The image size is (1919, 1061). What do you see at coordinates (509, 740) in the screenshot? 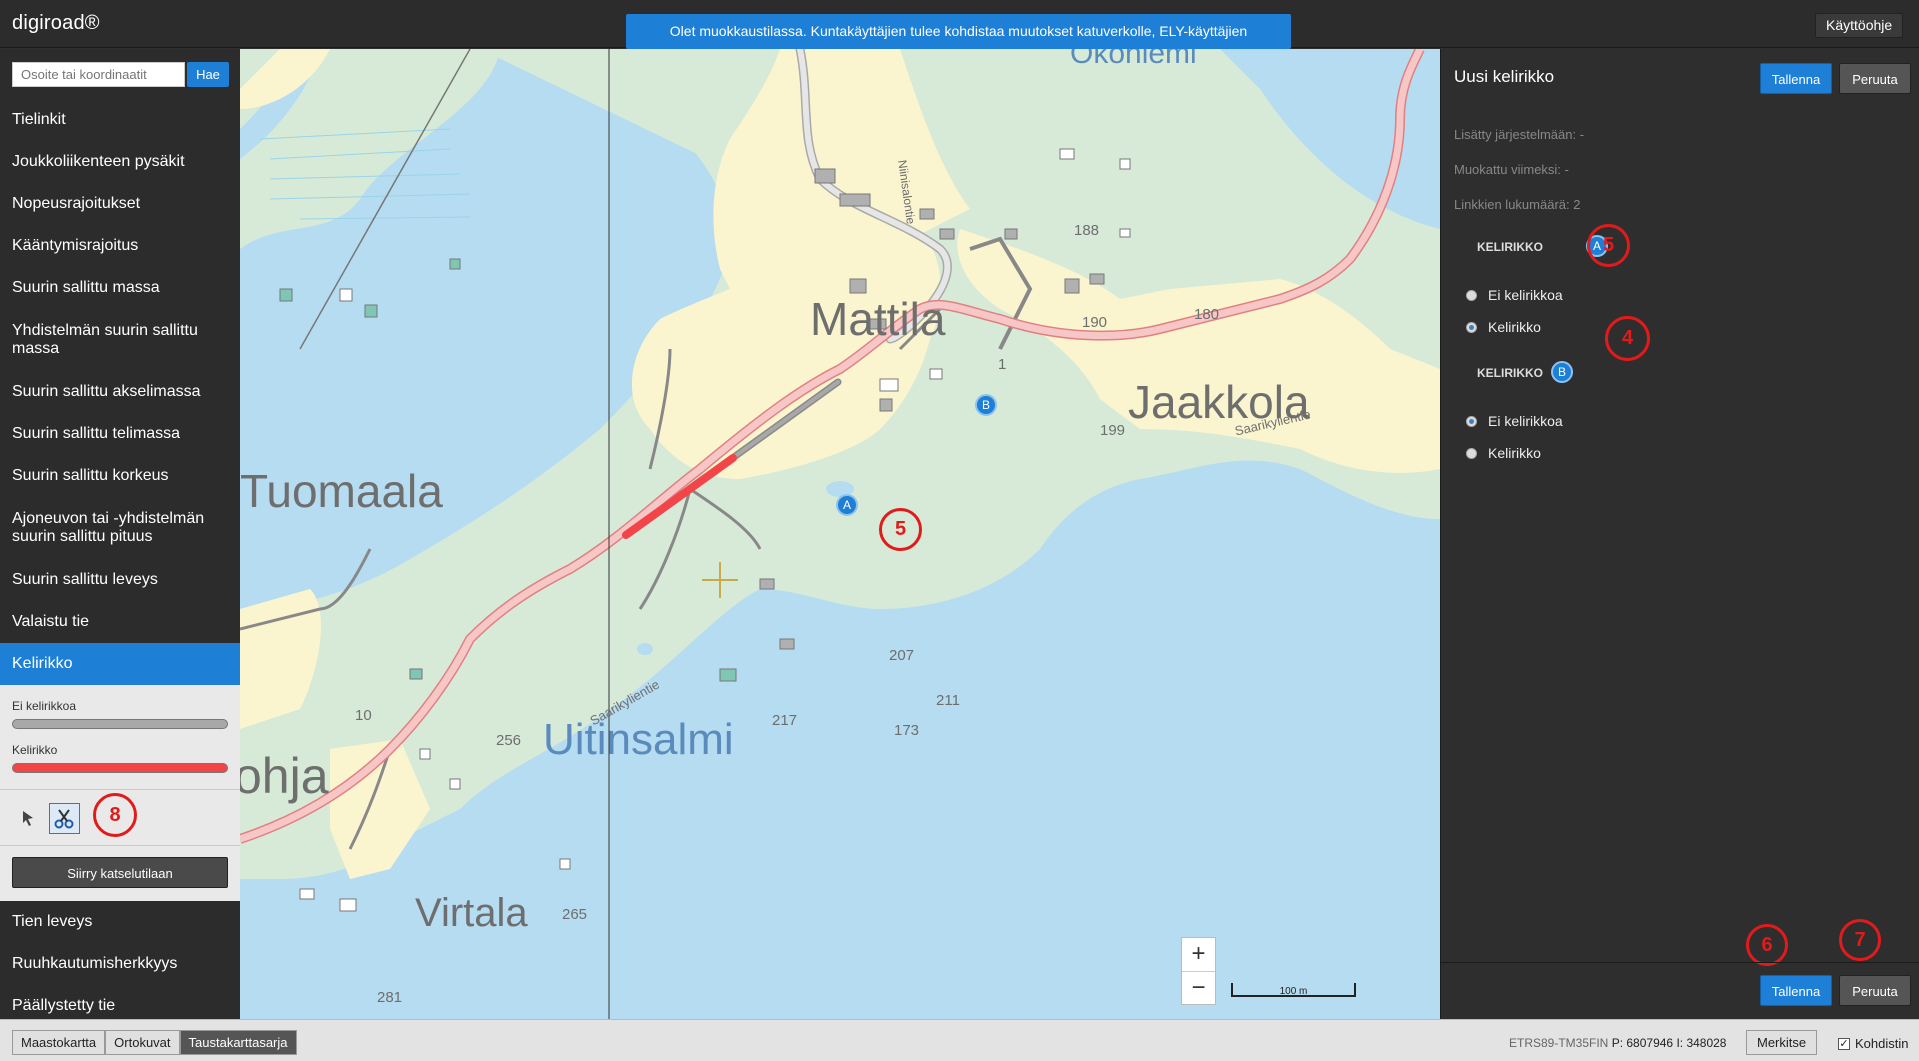
I see `map-label-256: 256` at bounding box center [509, 740].